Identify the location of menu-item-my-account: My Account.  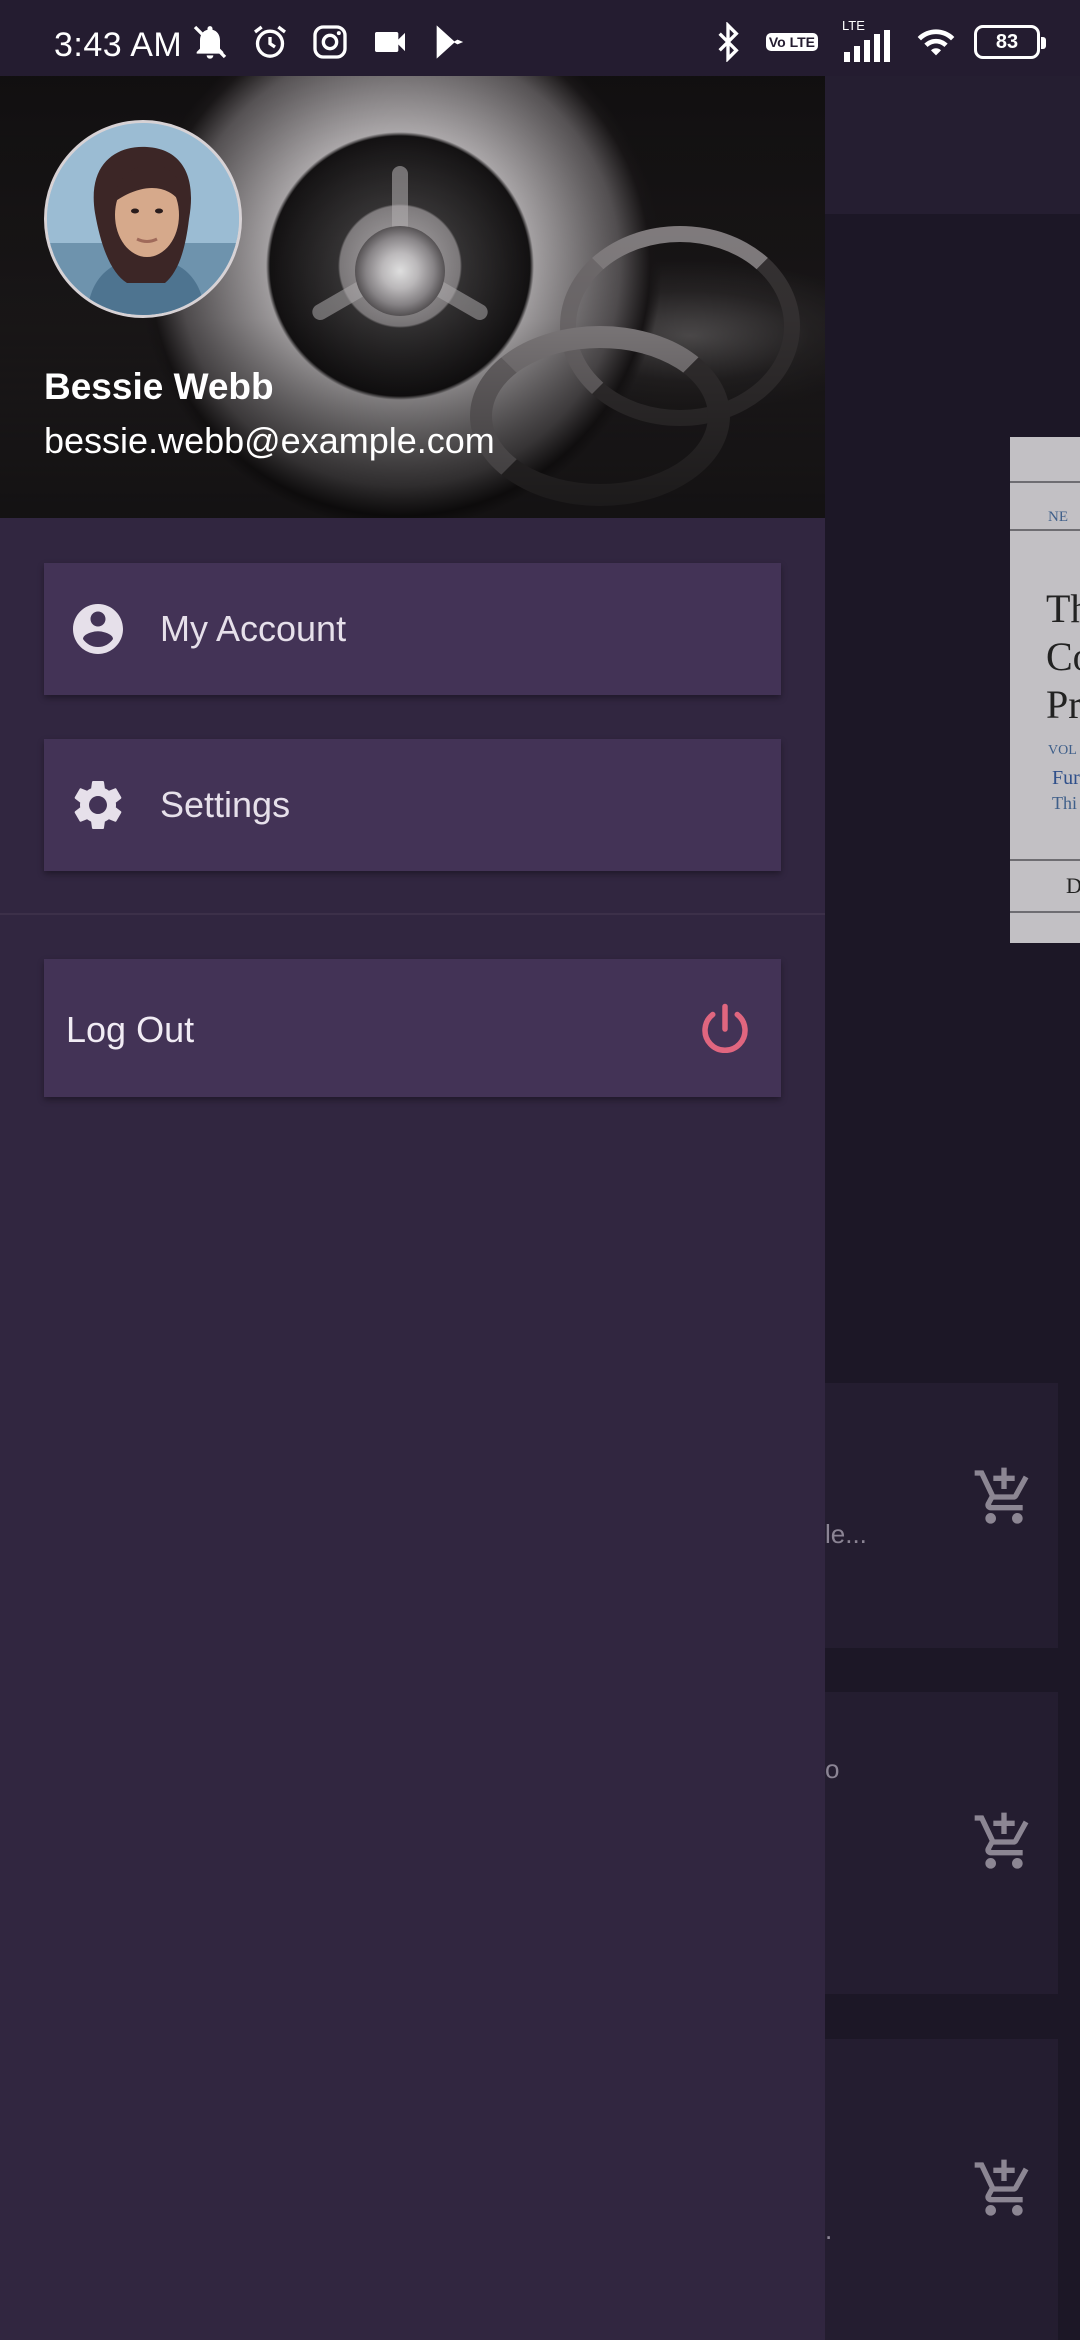
(412, 629).